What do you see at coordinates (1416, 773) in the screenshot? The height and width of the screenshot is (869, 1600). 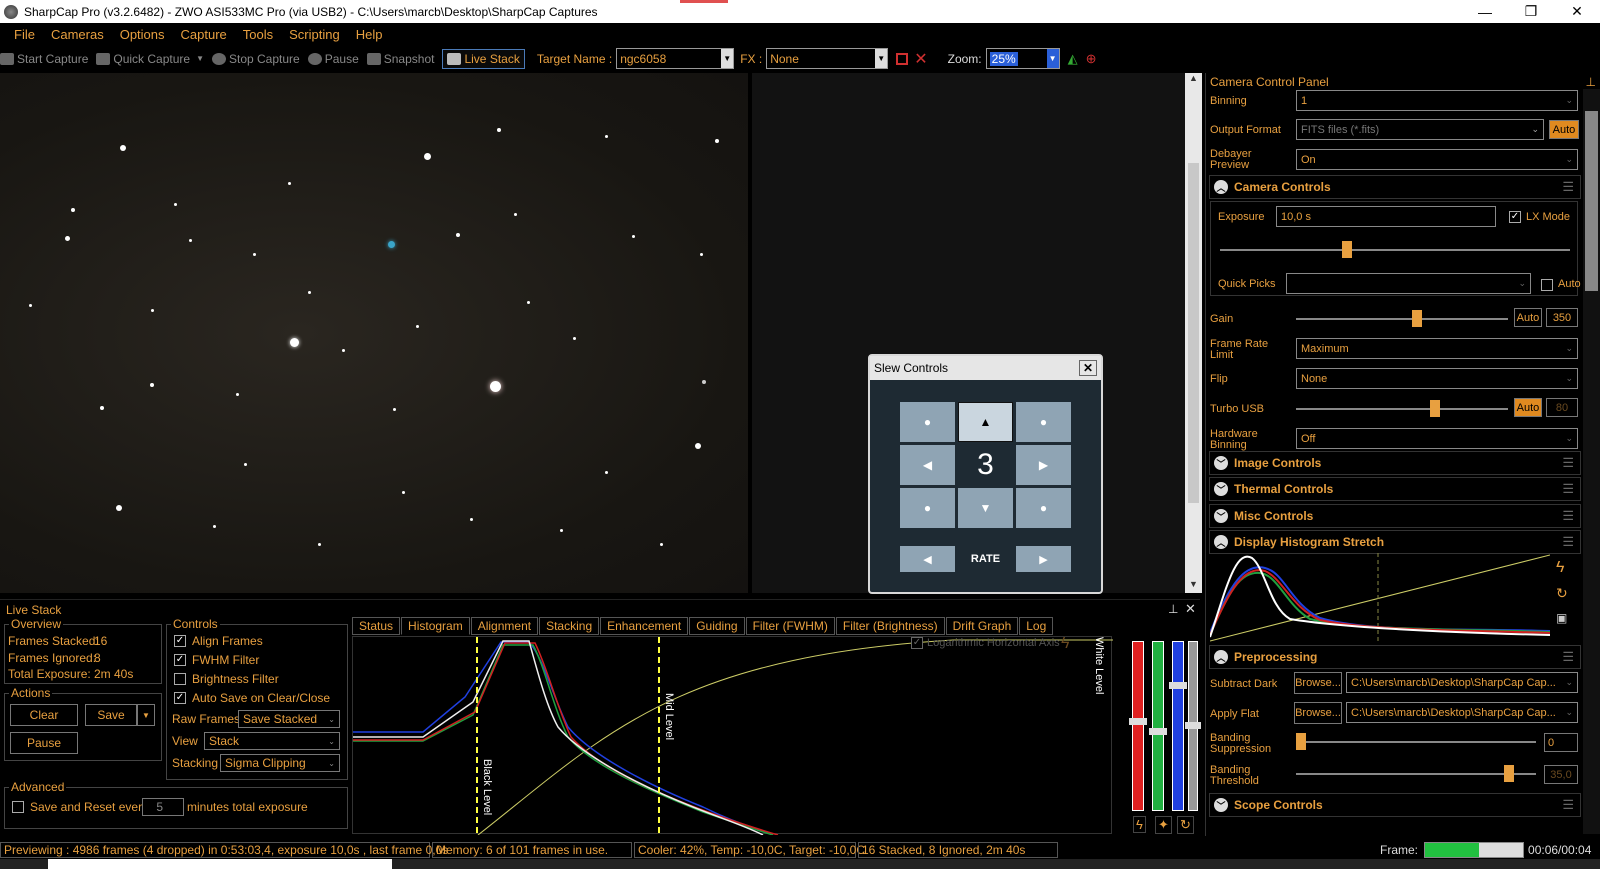 I see `banding-threshold-slider` at bounding box center [1416, 773].